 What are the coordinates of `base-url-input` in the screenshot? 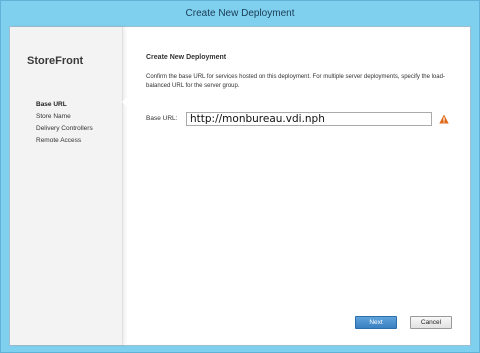 It's located at (309, 119).